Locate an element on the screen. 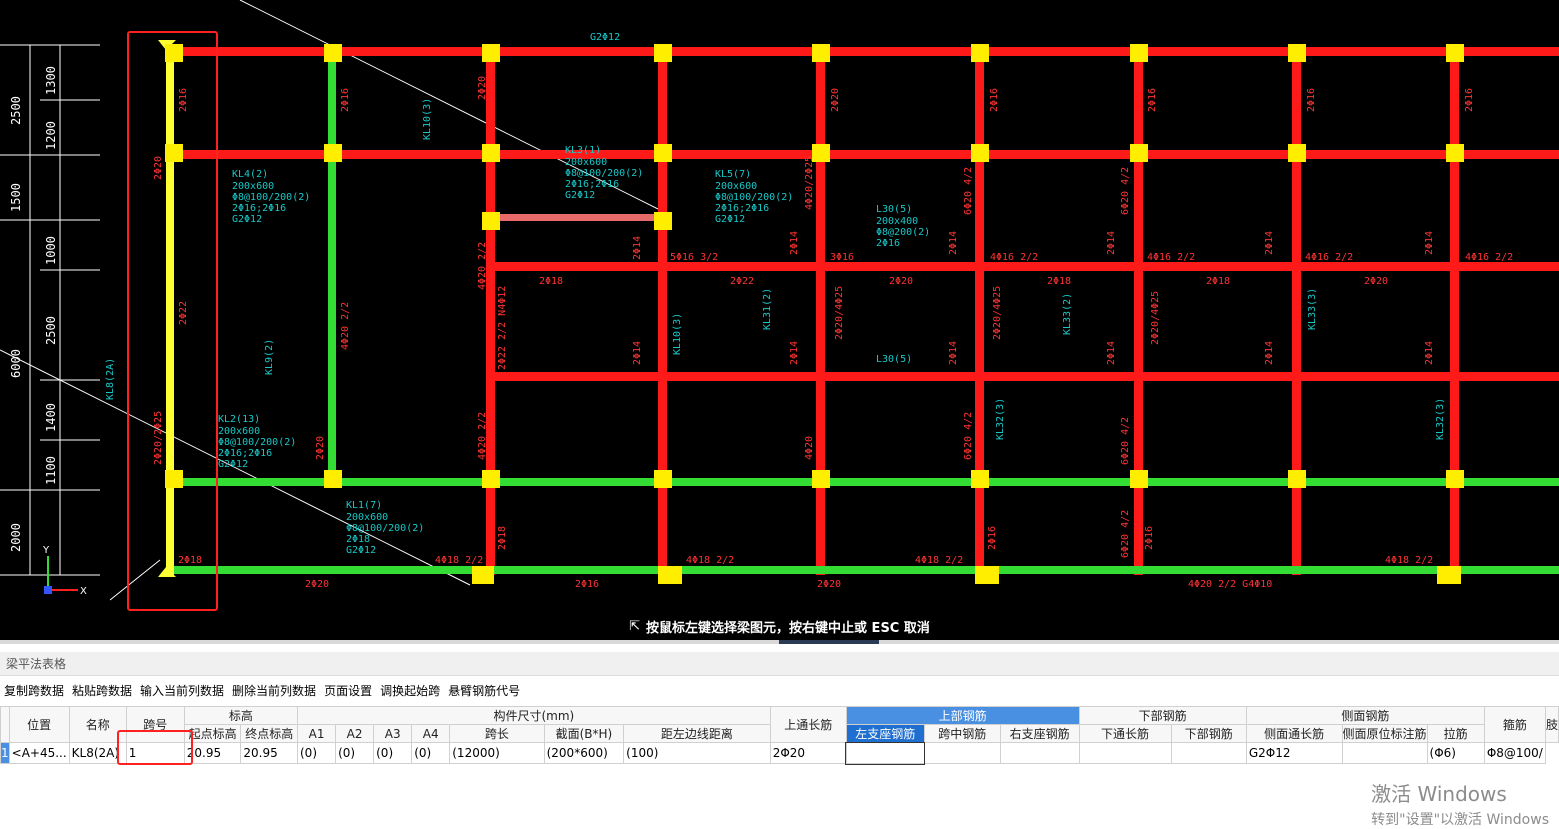 This screenshot has width=1559, height=829. cell-left-support is located at coordinates (885, 753).